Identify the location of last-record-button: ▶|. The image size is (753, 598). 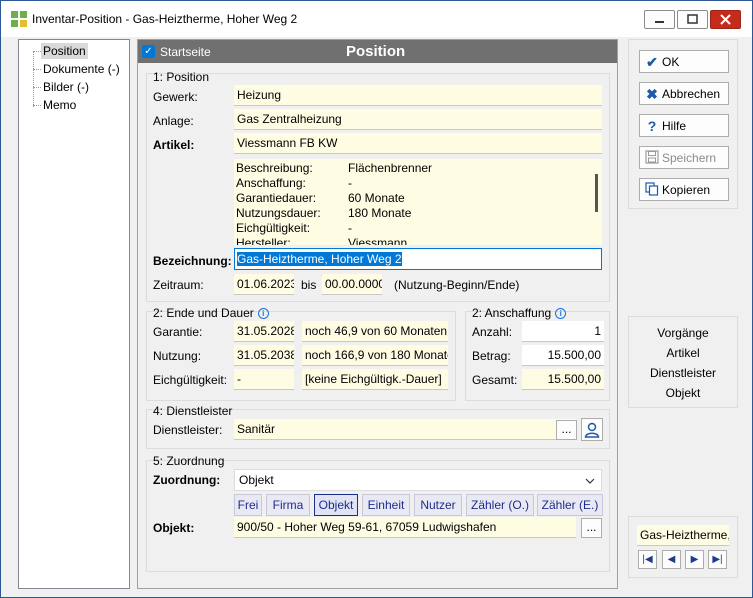
(717, 559).